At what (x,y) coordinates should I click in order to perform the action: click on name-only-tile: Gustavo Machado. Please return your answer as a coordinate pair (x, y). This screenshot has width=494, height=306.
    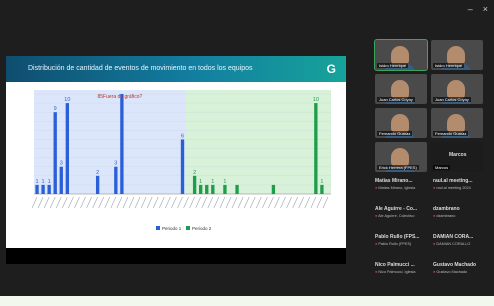
    Looking at the image, I should click on (454, 265).